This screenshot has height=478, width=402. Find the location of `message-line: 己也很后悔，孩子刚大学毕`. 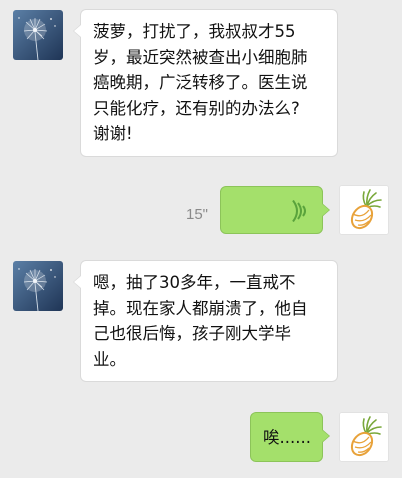

message-line: 己也很后悔，孩子刚大学毕 is located at coordinates (192, 333).